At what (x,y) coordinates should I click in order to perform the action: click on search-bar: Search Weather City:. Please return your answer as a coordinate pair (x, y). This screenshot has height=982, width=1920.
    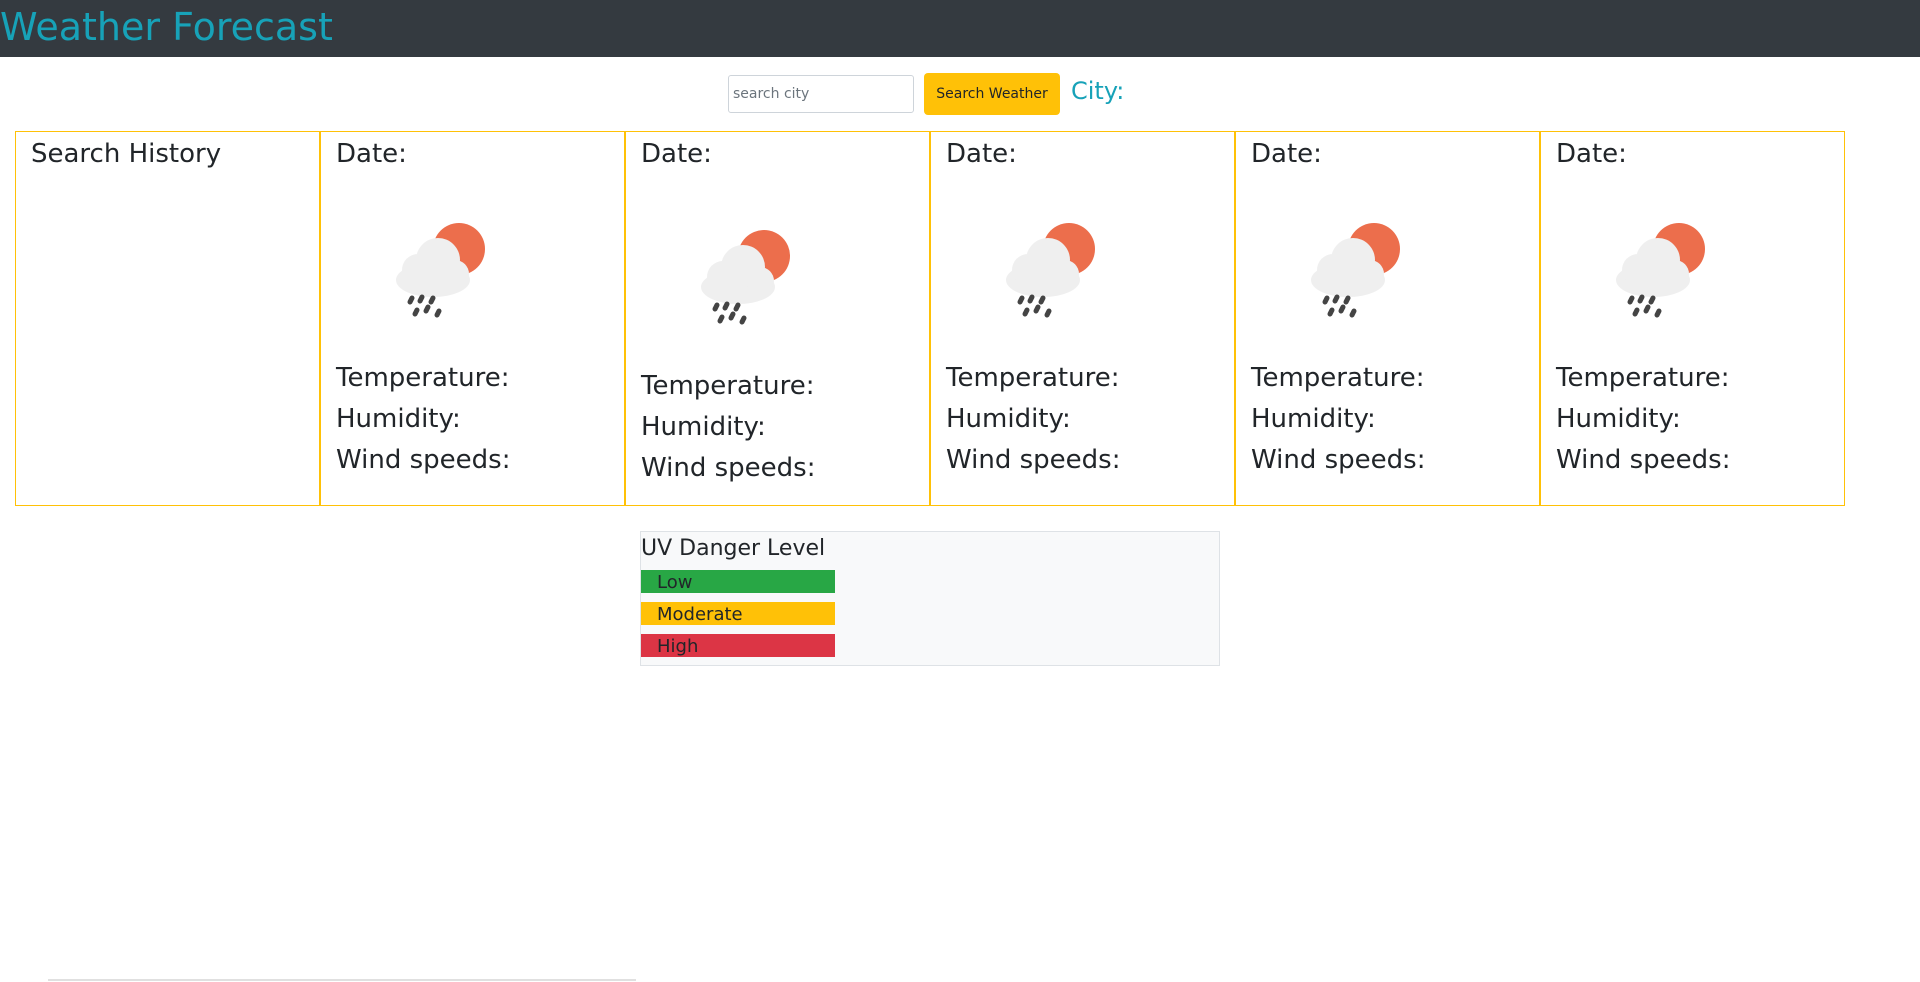
    Looking at the image, I should click on (926, 94).